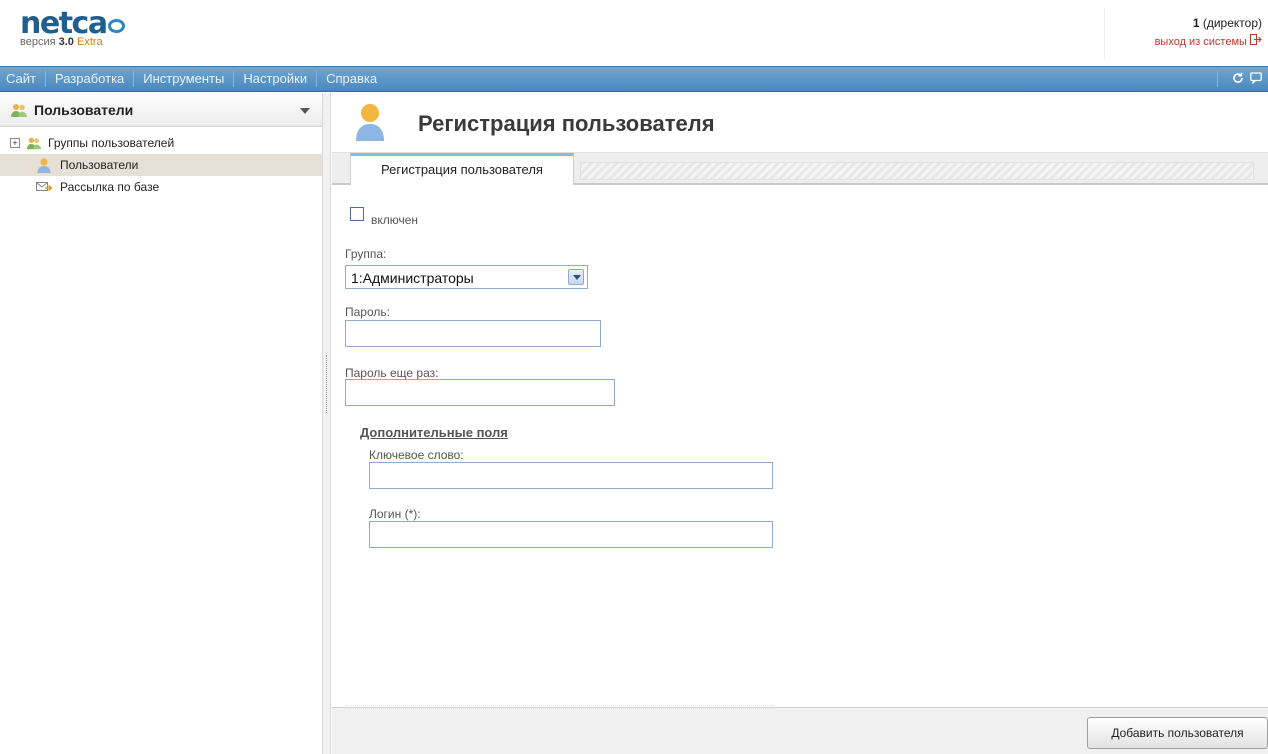  Describe the element at coordinates (1196, 23) in the screenshot. I see `user-id: 1` at that location.